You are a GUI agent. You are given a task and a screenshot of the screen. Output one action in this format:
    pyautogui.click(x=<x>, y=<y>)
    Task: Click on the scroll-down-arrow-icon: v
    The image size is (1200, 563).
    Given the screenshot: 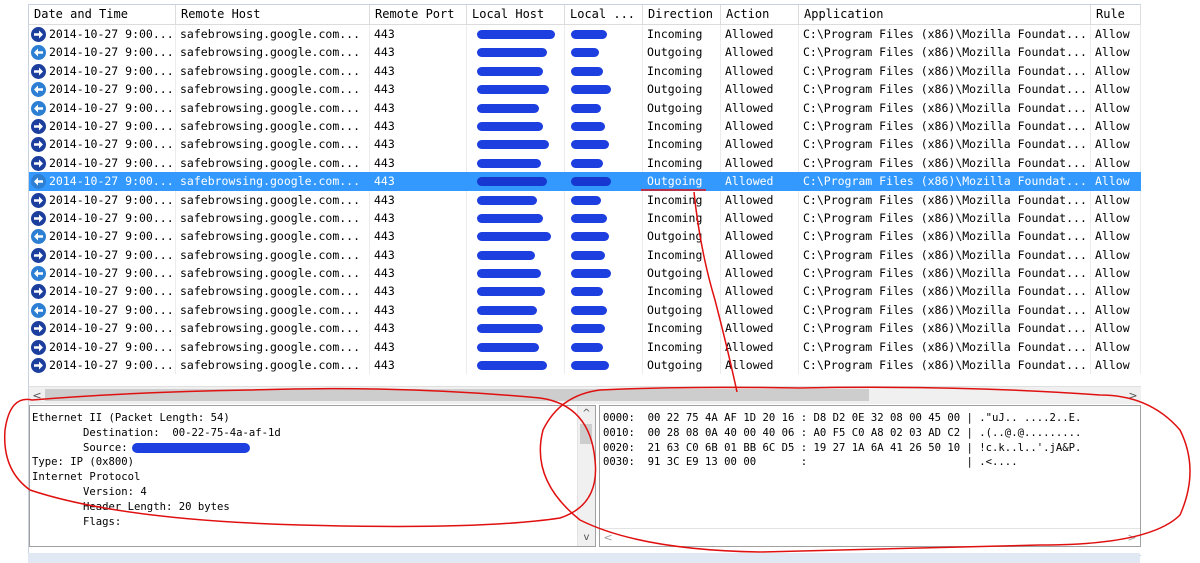 What is the action you would take?
    pyautogui.click(x=586, y=538)
    